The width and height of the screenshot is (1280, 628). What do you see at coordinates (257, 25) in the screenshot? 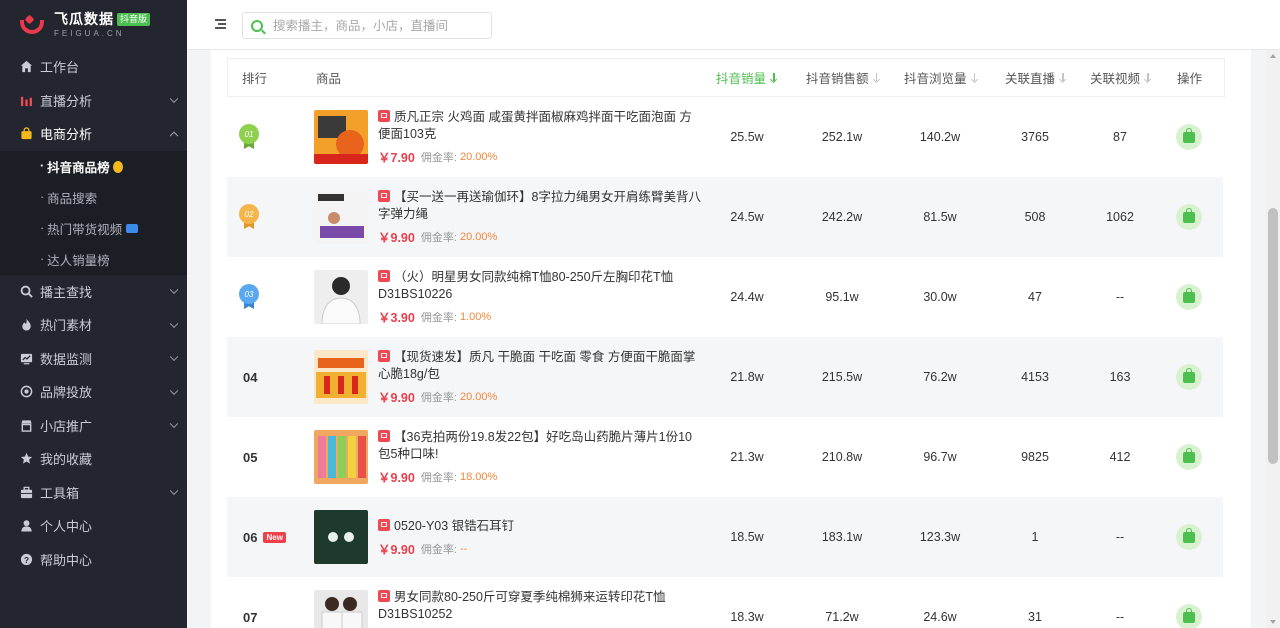
I see `search-icon` at bounding box center [257, 25].